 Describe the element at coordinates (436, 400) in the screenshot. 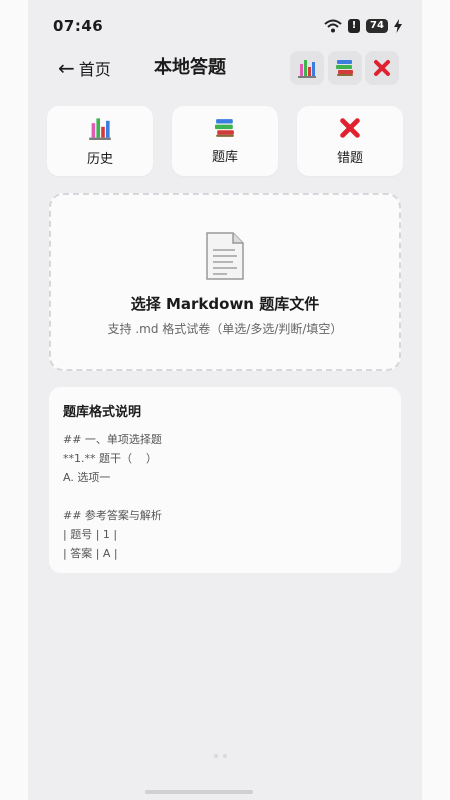

I see `right-margin` at that location.